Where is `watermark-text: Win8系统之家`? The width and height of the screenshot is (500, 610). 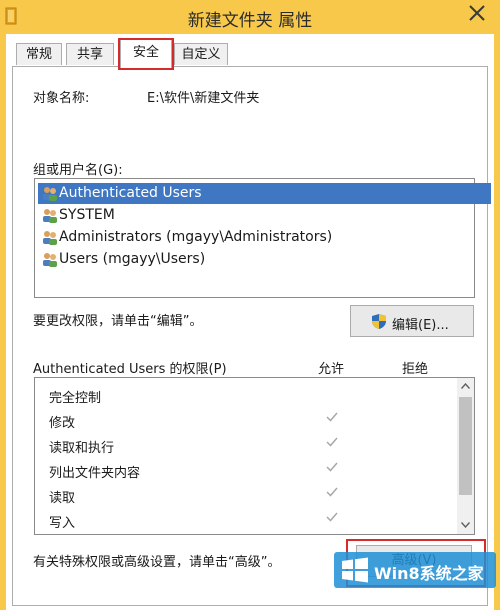 watermark-text: Win8系统之家 is located at coordinates (429, 573).